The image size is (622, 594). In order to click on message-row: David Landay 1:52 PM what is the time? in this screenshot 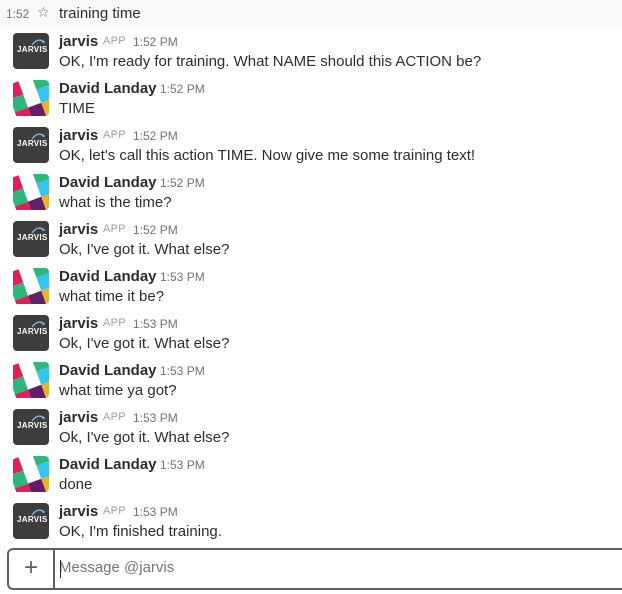, I will do `click(311, 197)`.